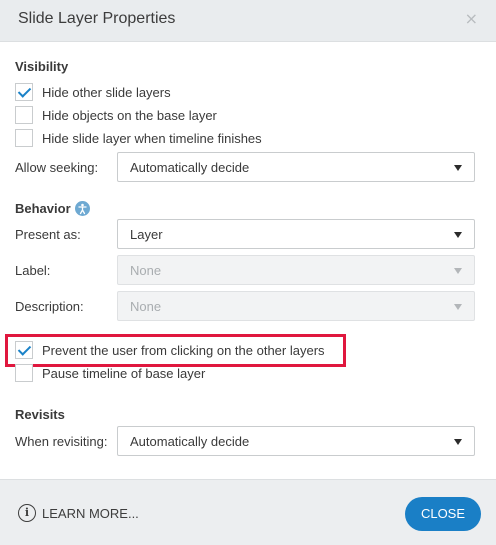 Image resolution: width=496 pixels, height=545 pixels. Describe the element at coordinates (82, 208) in the screenshot. I see `accessibility-info-icon` at that location.